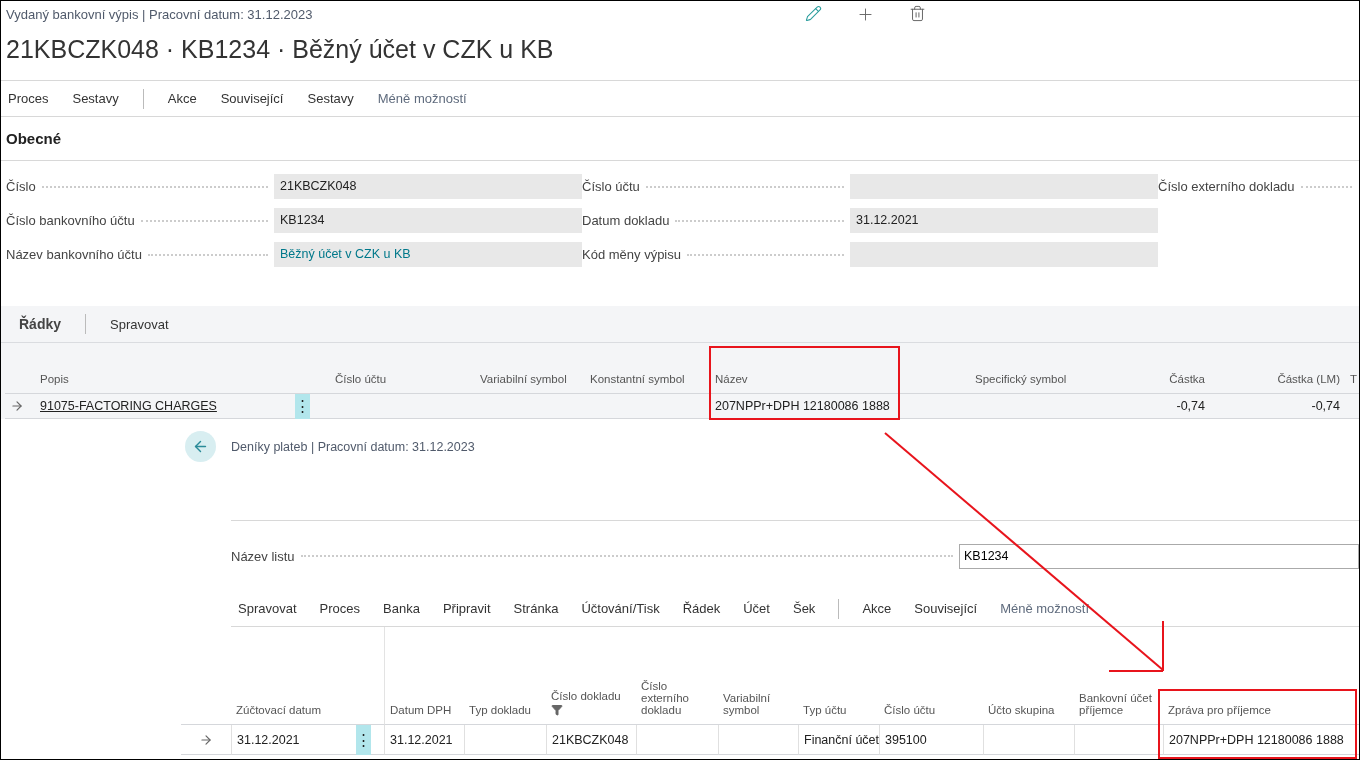 The width and height of the screenshot is (1360, 760). I want to click on column-header: Popis, so click(165, 368).